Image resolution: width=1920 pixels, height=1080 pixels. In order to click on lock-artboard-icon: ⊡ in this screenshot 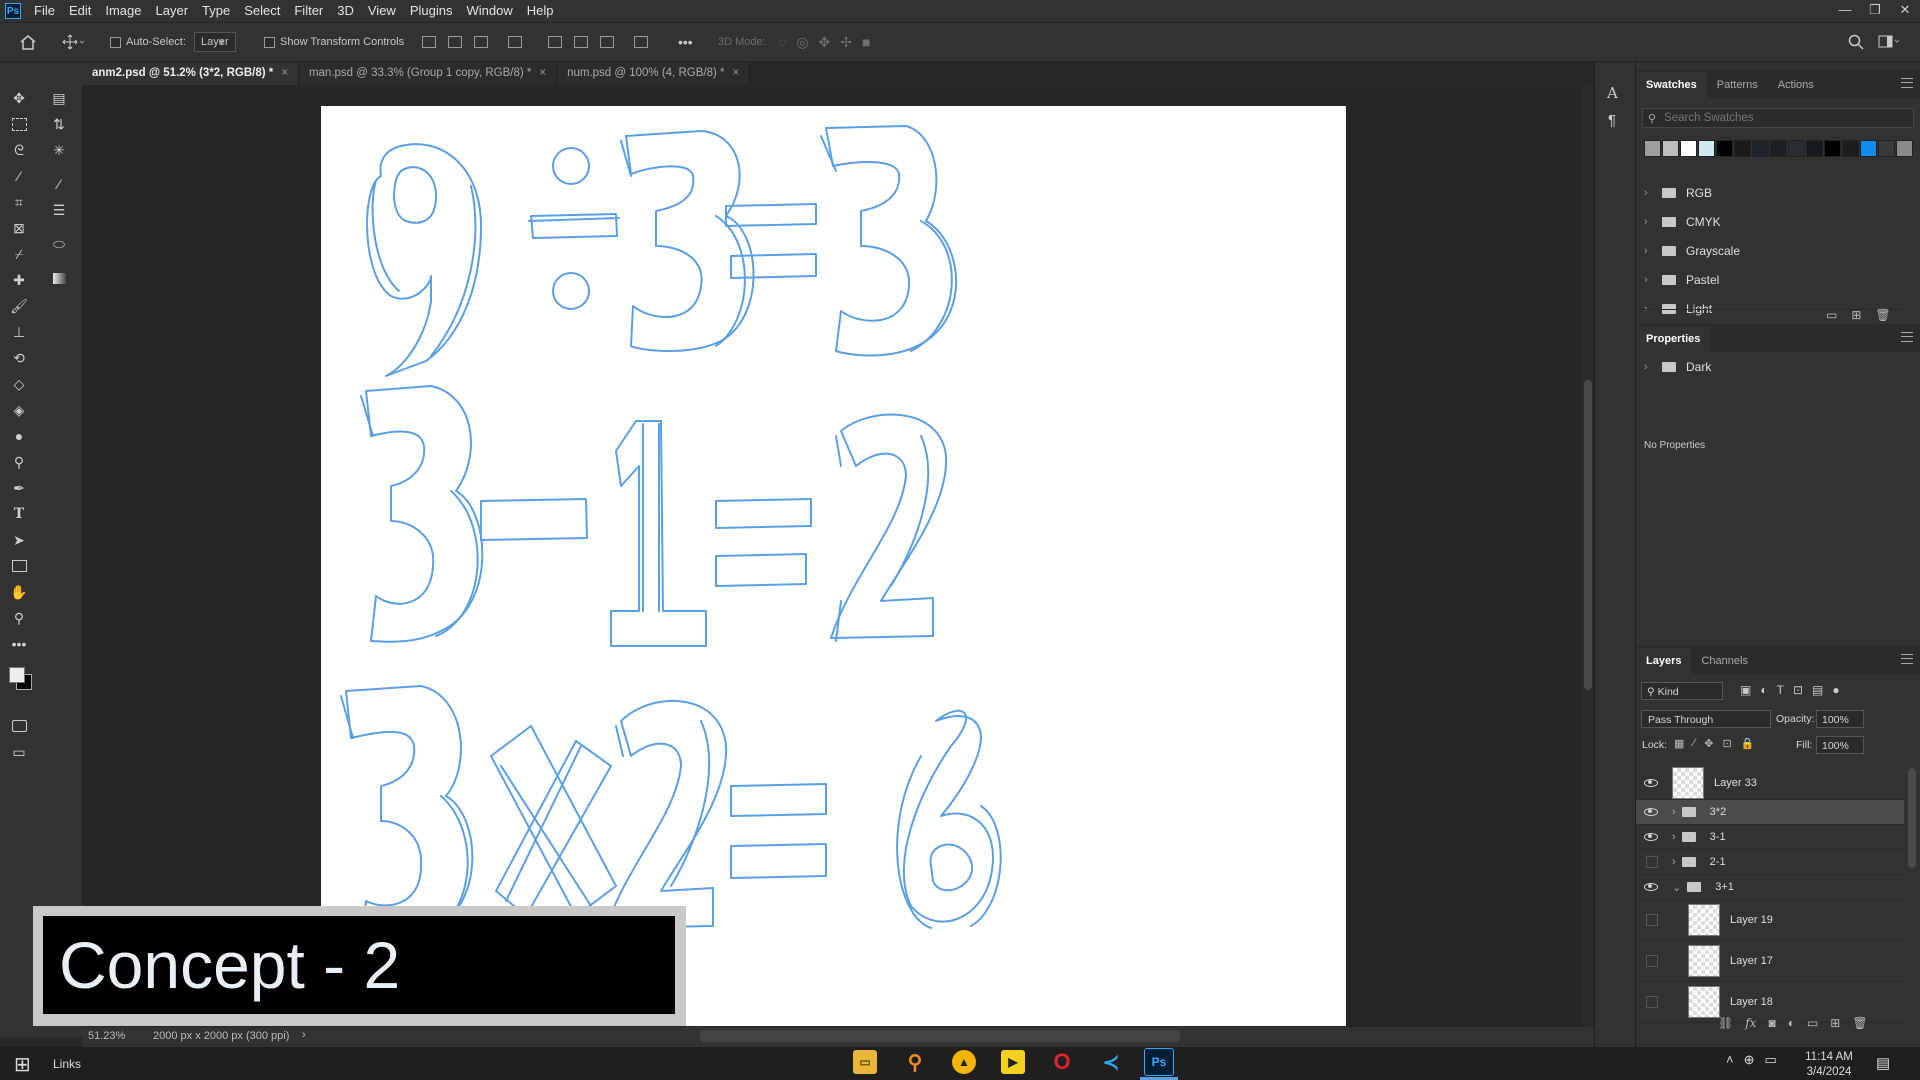, I will do `click(1726, 743)`.